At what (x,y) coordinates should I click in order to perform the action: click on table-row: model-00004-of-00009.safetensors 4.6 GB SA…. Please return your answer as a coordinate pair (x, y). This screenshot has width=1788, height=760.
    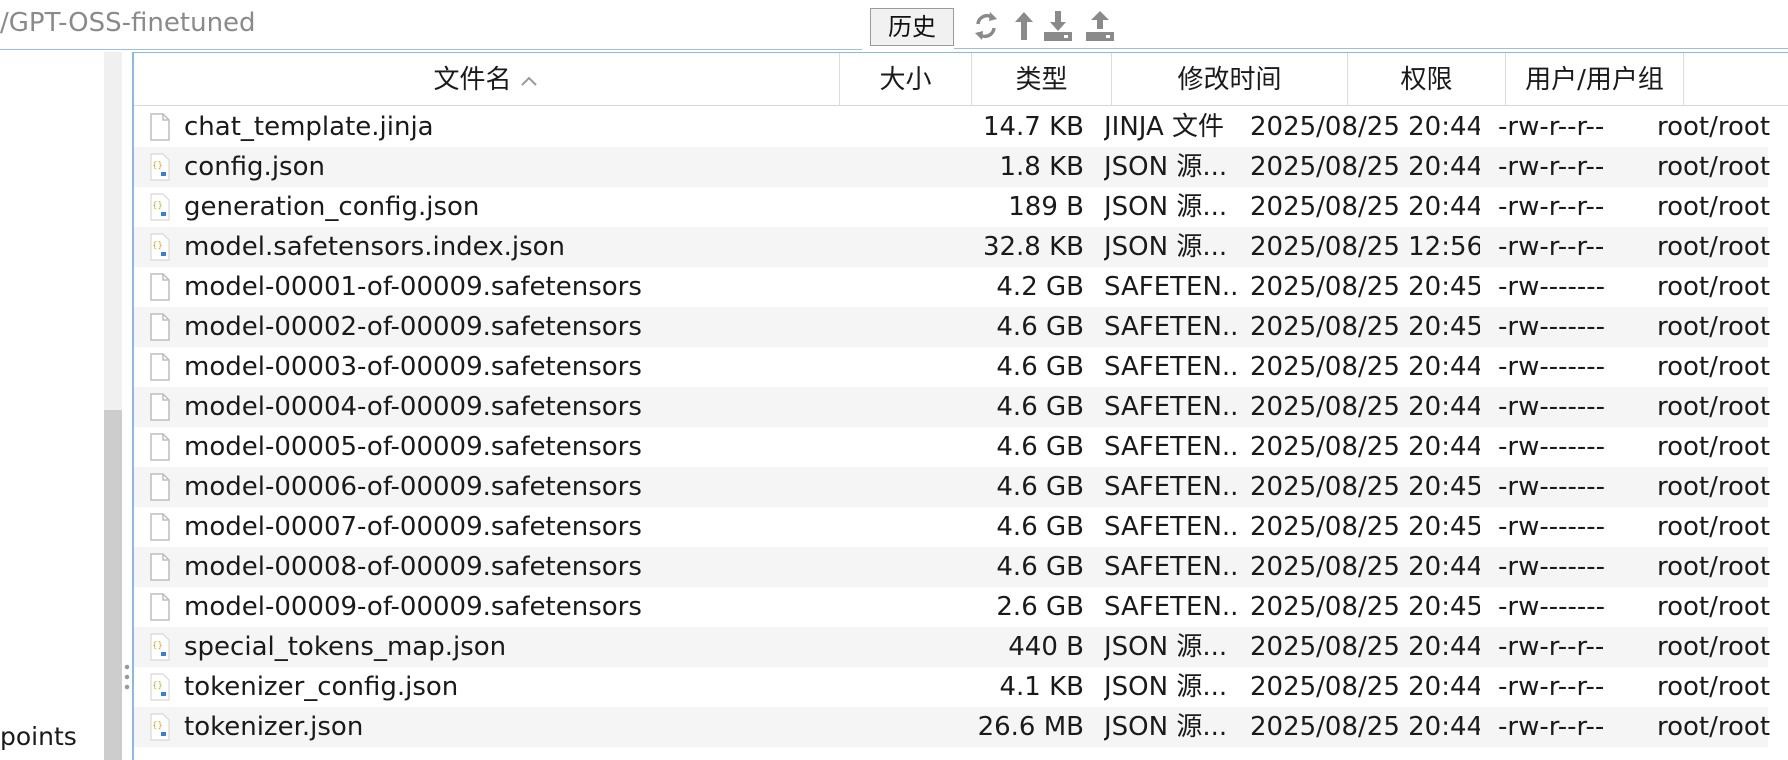
    Looking at the image, I should click on (952, 407).